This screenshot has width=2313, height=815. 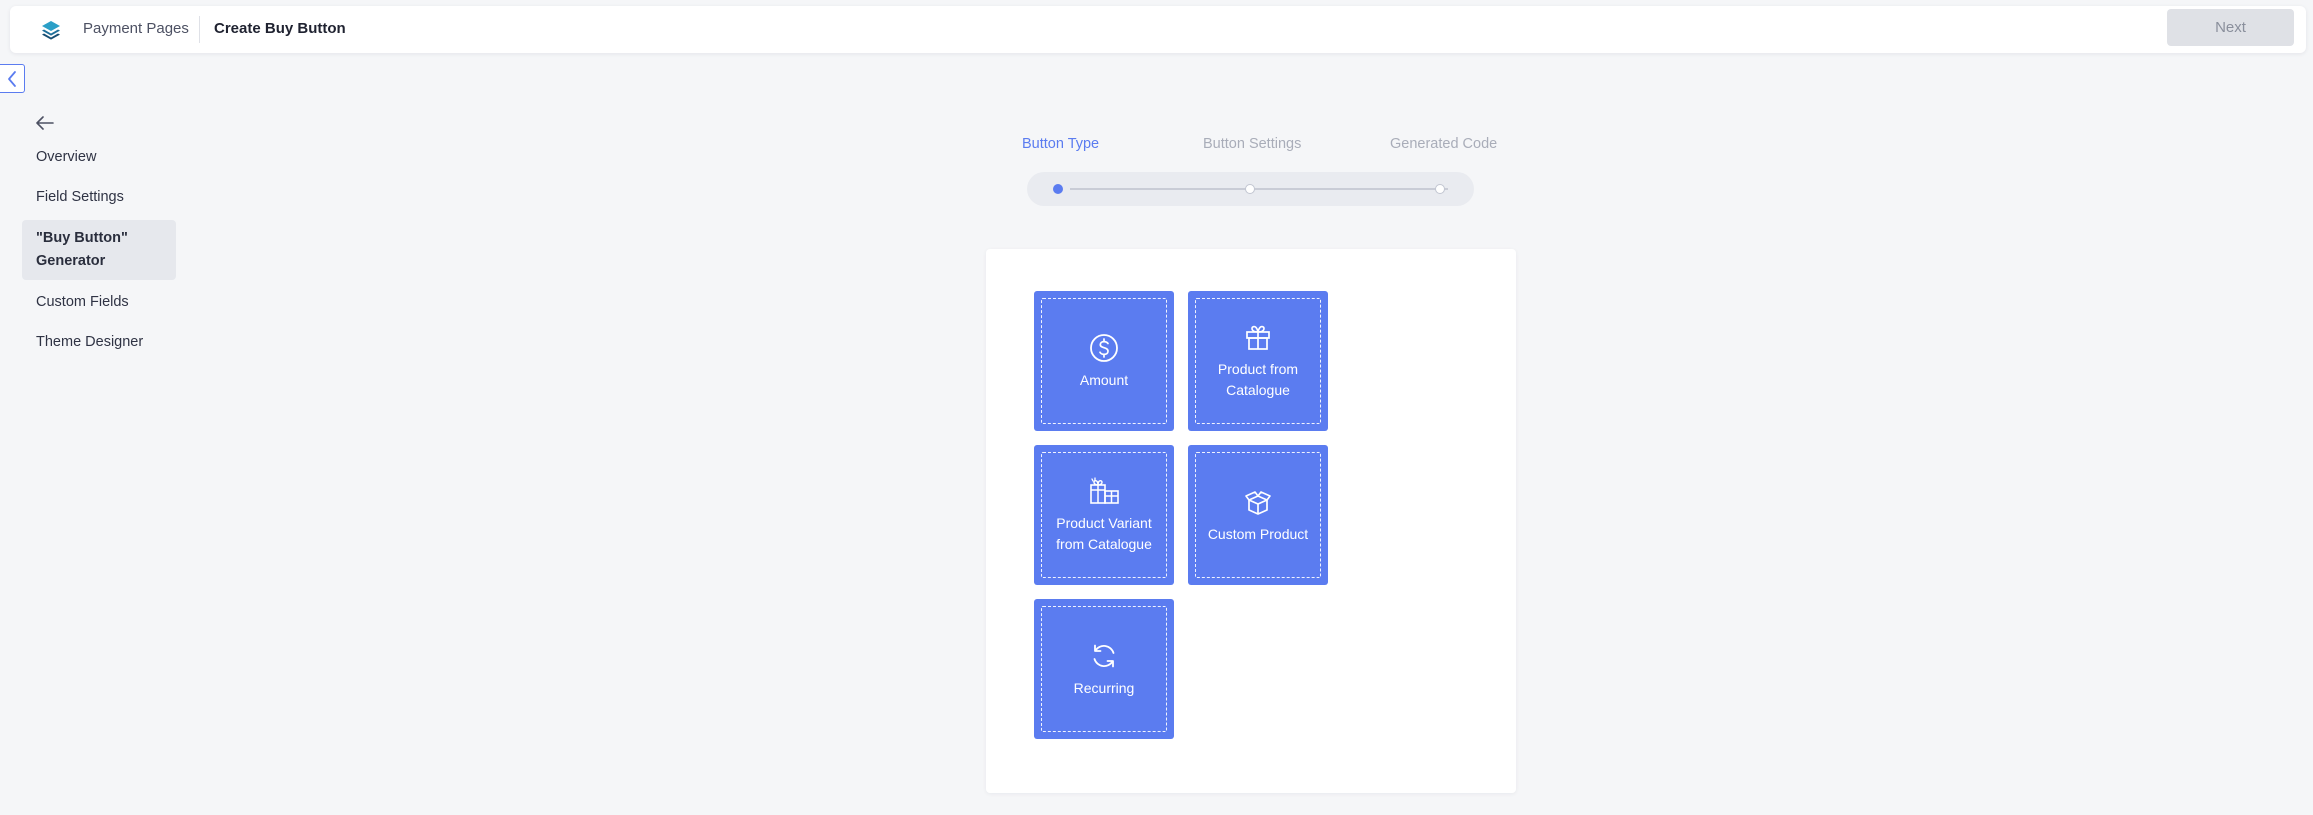 I want to click on step-label-generated-code: Generated Code, so click(x=1444, y=144).